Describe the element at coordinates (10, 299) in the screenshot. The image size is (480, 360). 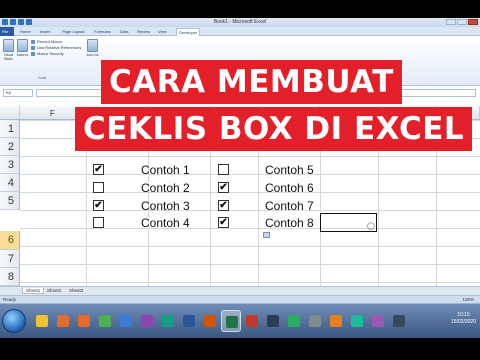
I see `status-text: Ready` at that location.